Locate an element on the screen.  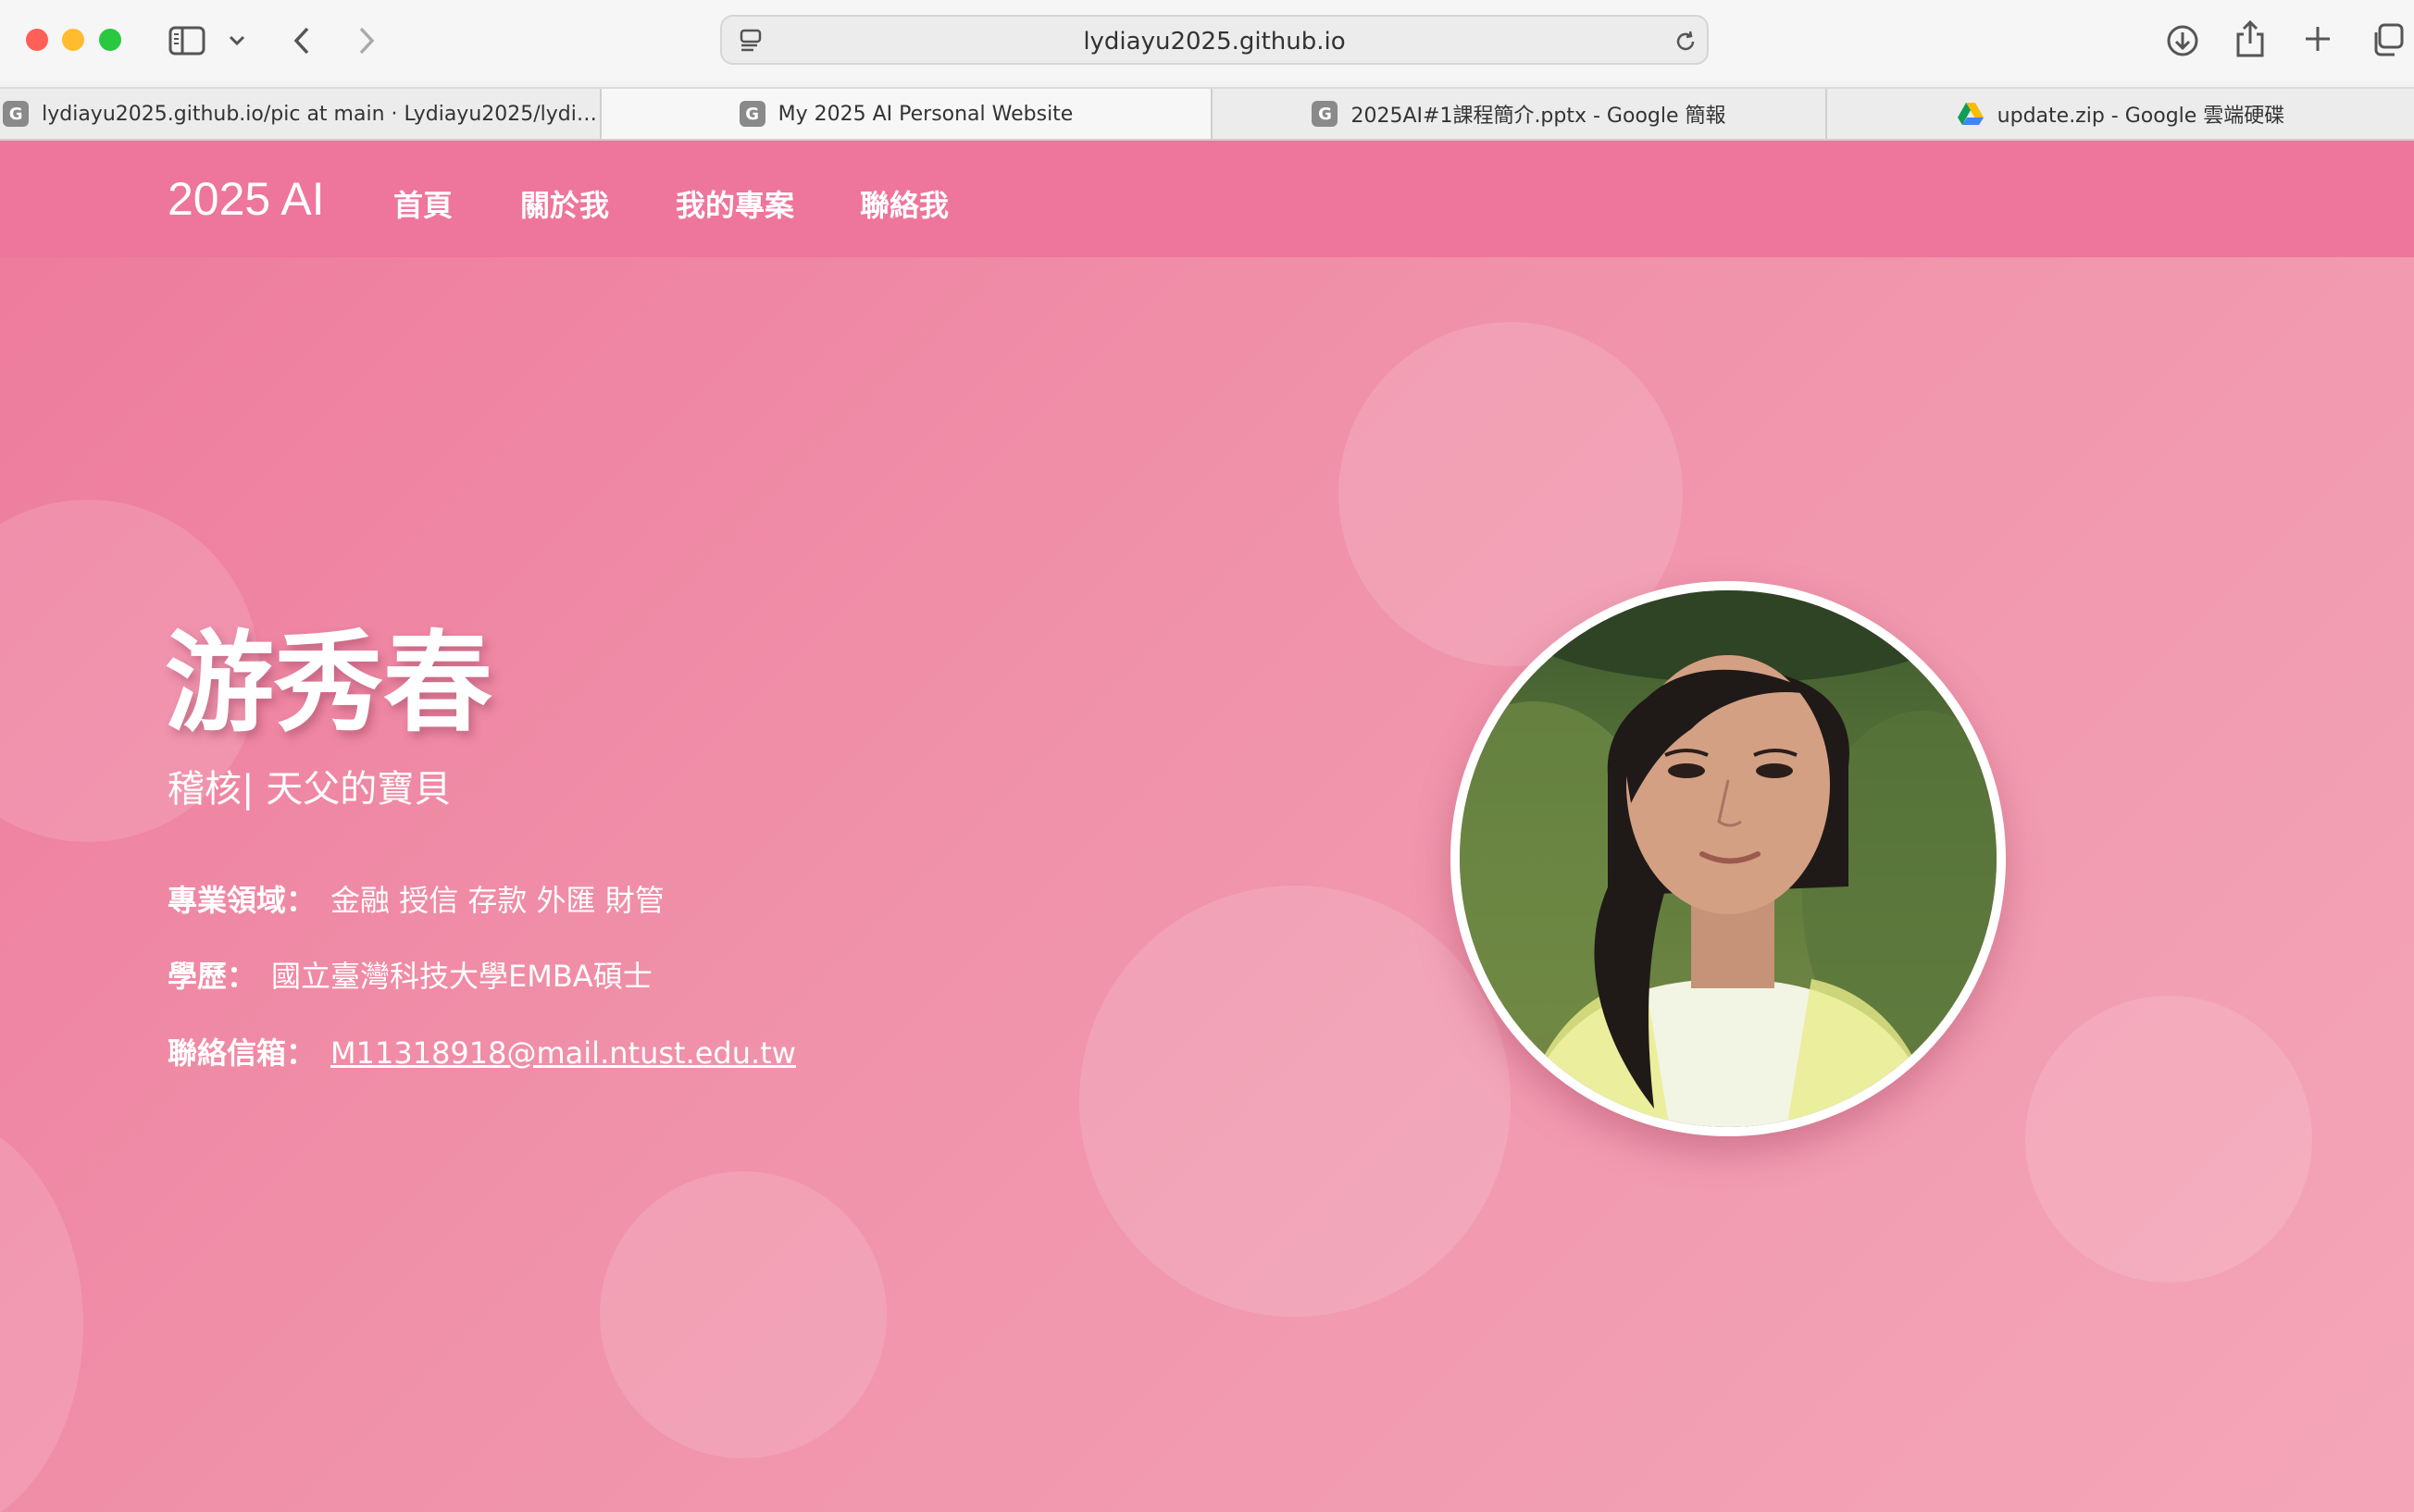
slides-favicon-icon: G is located at coordinates (1325, 114).